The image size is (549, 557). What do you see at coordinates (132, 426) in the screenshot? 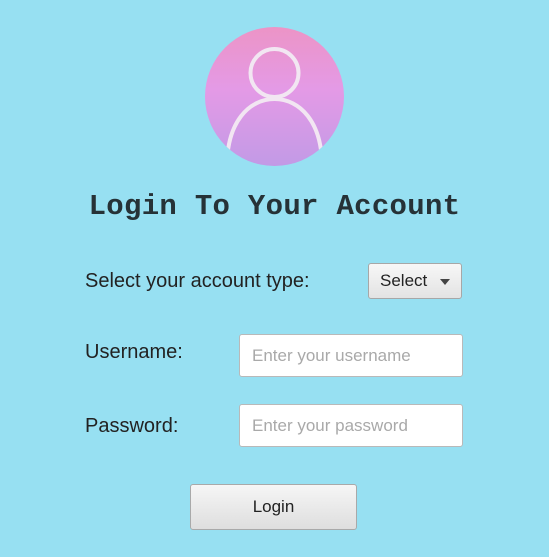
I see `password-label: Password:` at bounding box center [132, 426].